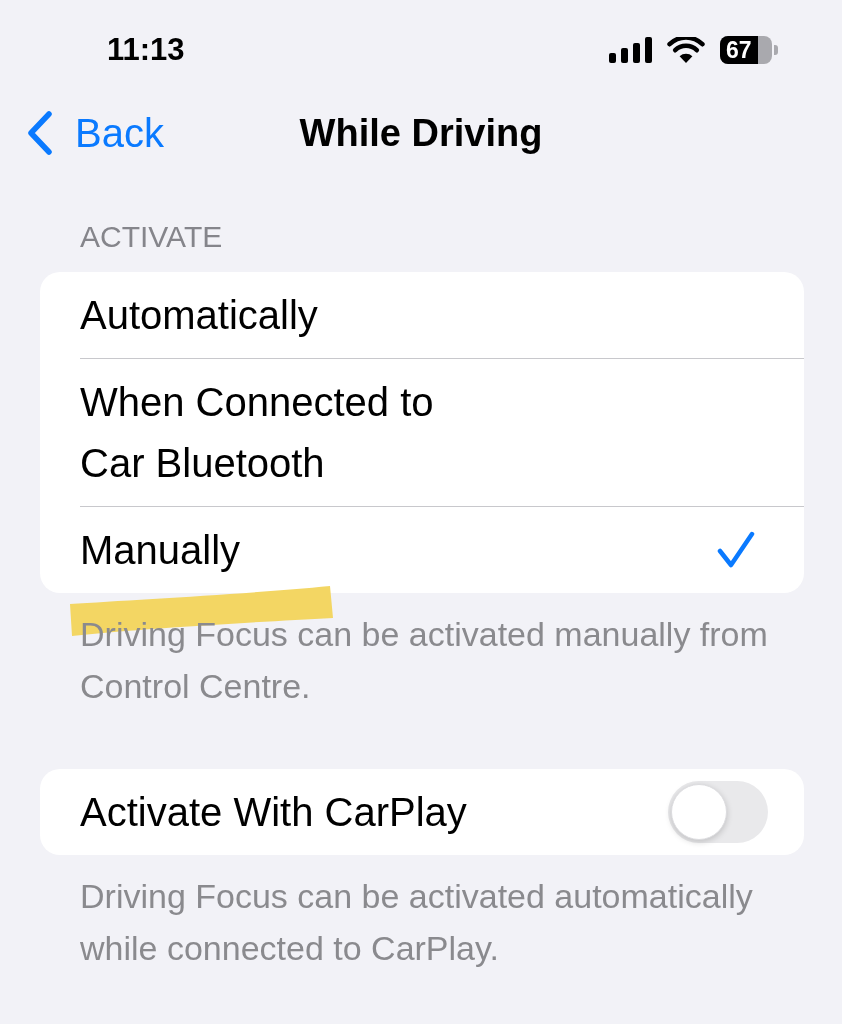  What do you see at coordinates (82, 133) in the screenshot?
I see `back-button: Back` at bounding box center [82, 133].